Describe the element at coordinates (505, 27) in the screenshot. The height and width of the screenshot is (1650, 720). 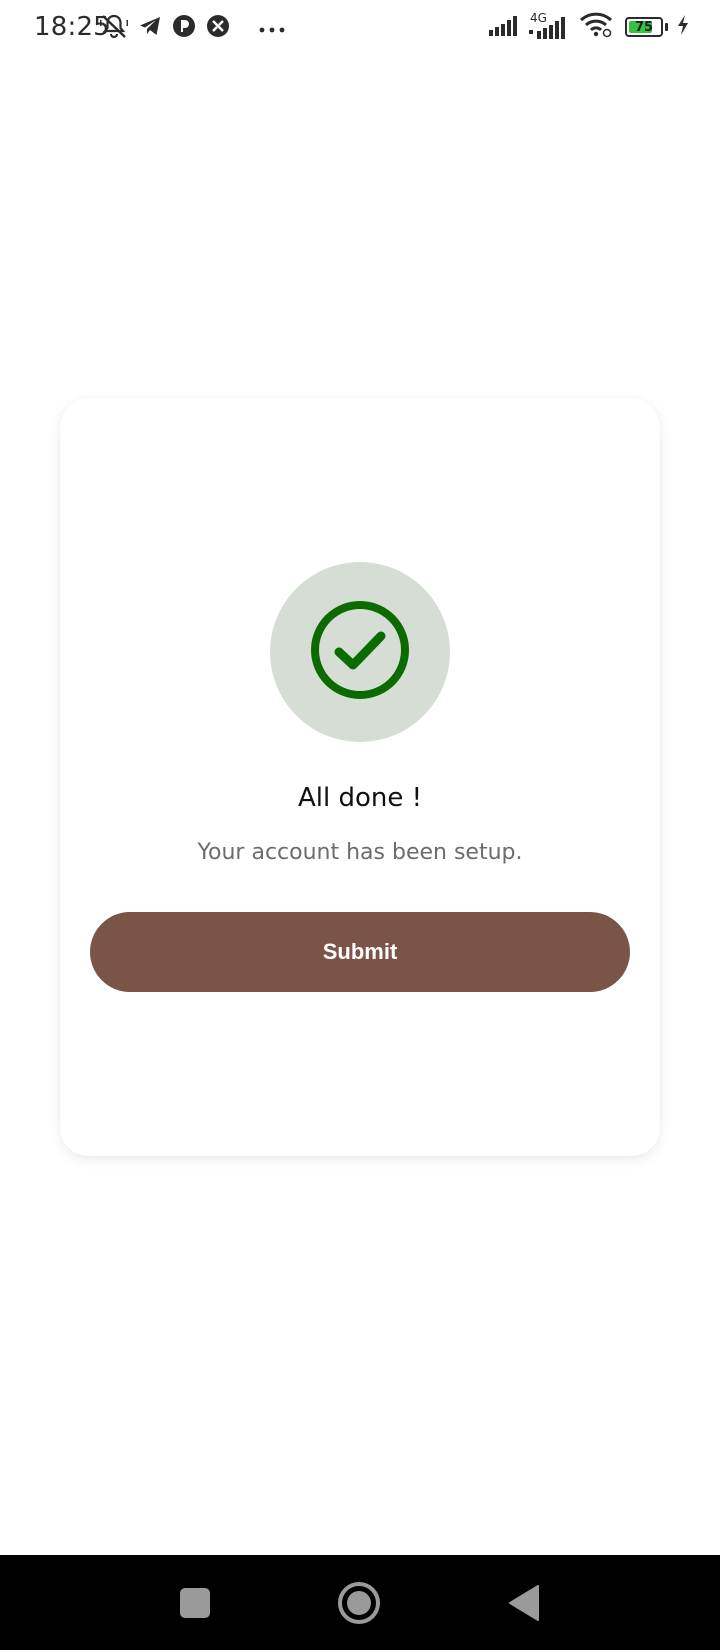
I see `signal-icon` at that location.